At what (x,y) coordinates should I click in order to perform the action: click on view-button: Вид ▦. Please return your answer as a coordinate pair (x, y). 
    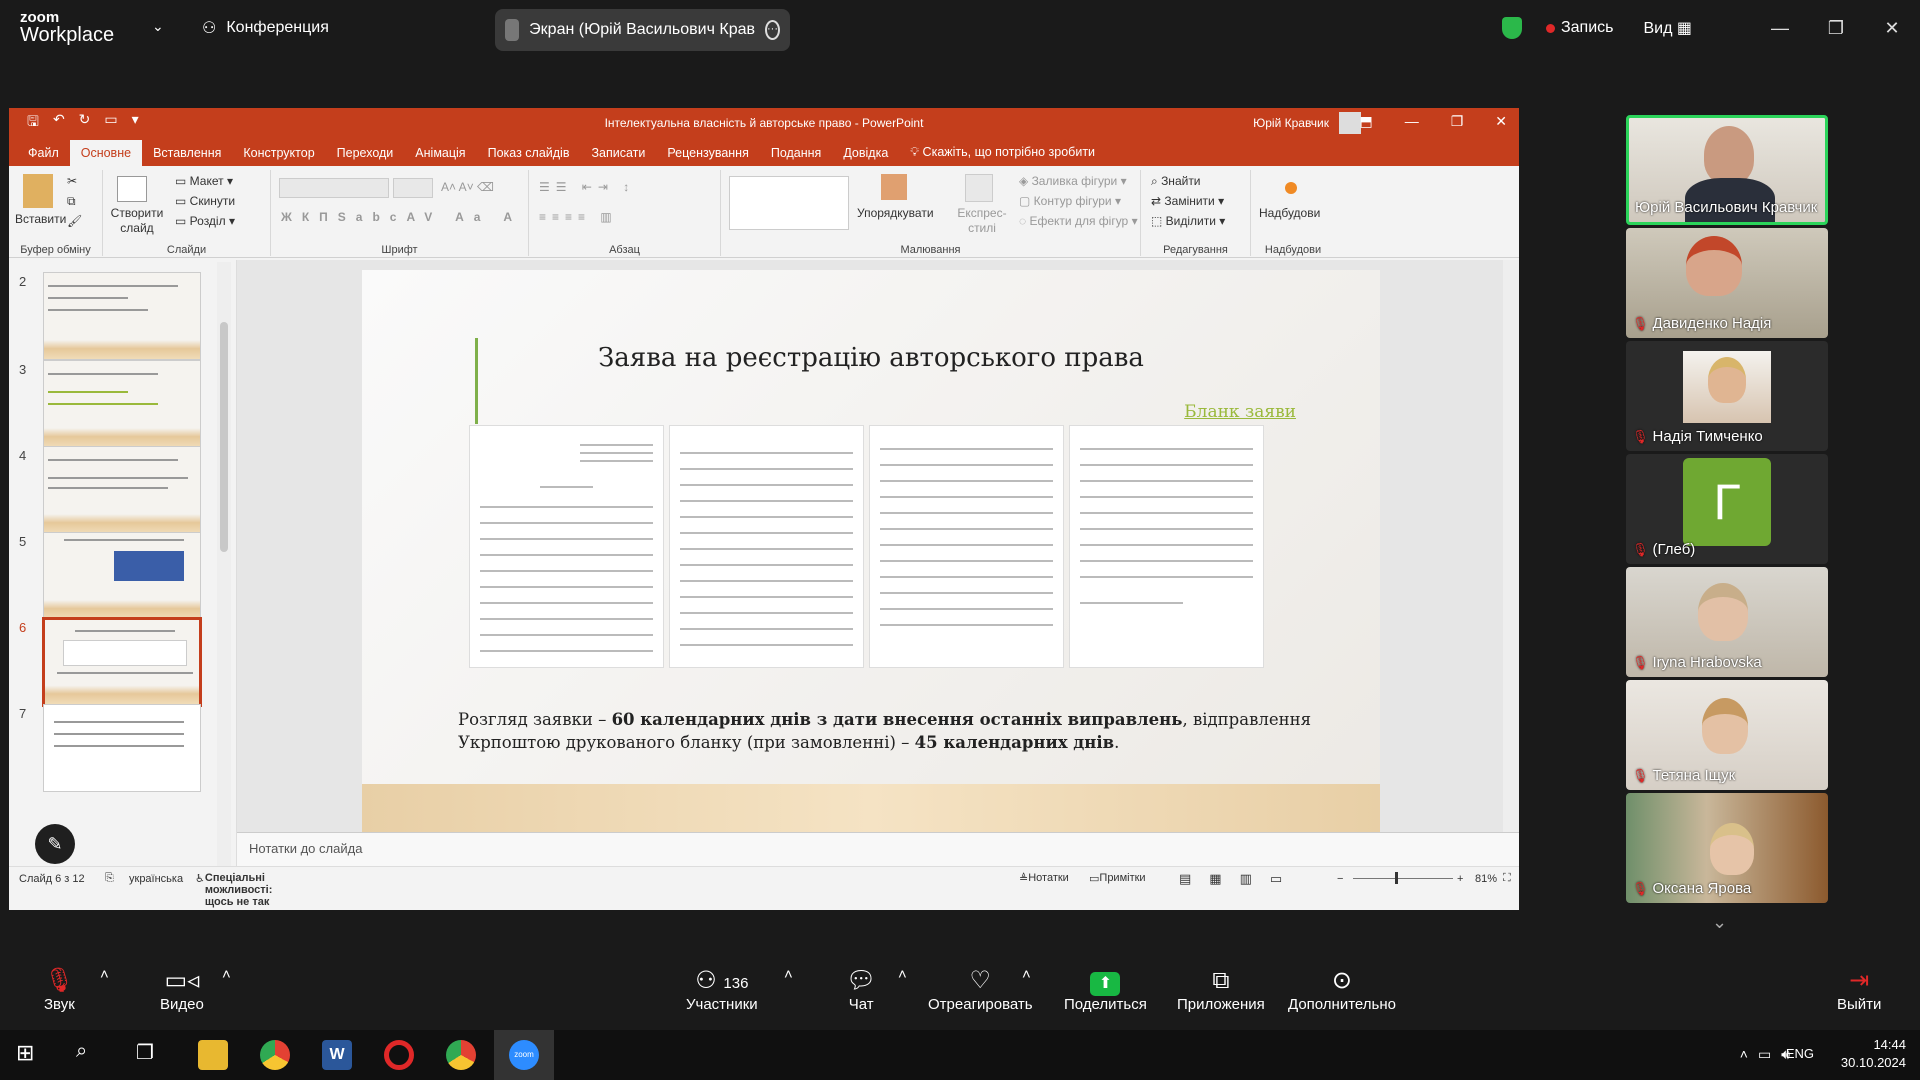
    Looking at the image, I should click on (1667, 28).